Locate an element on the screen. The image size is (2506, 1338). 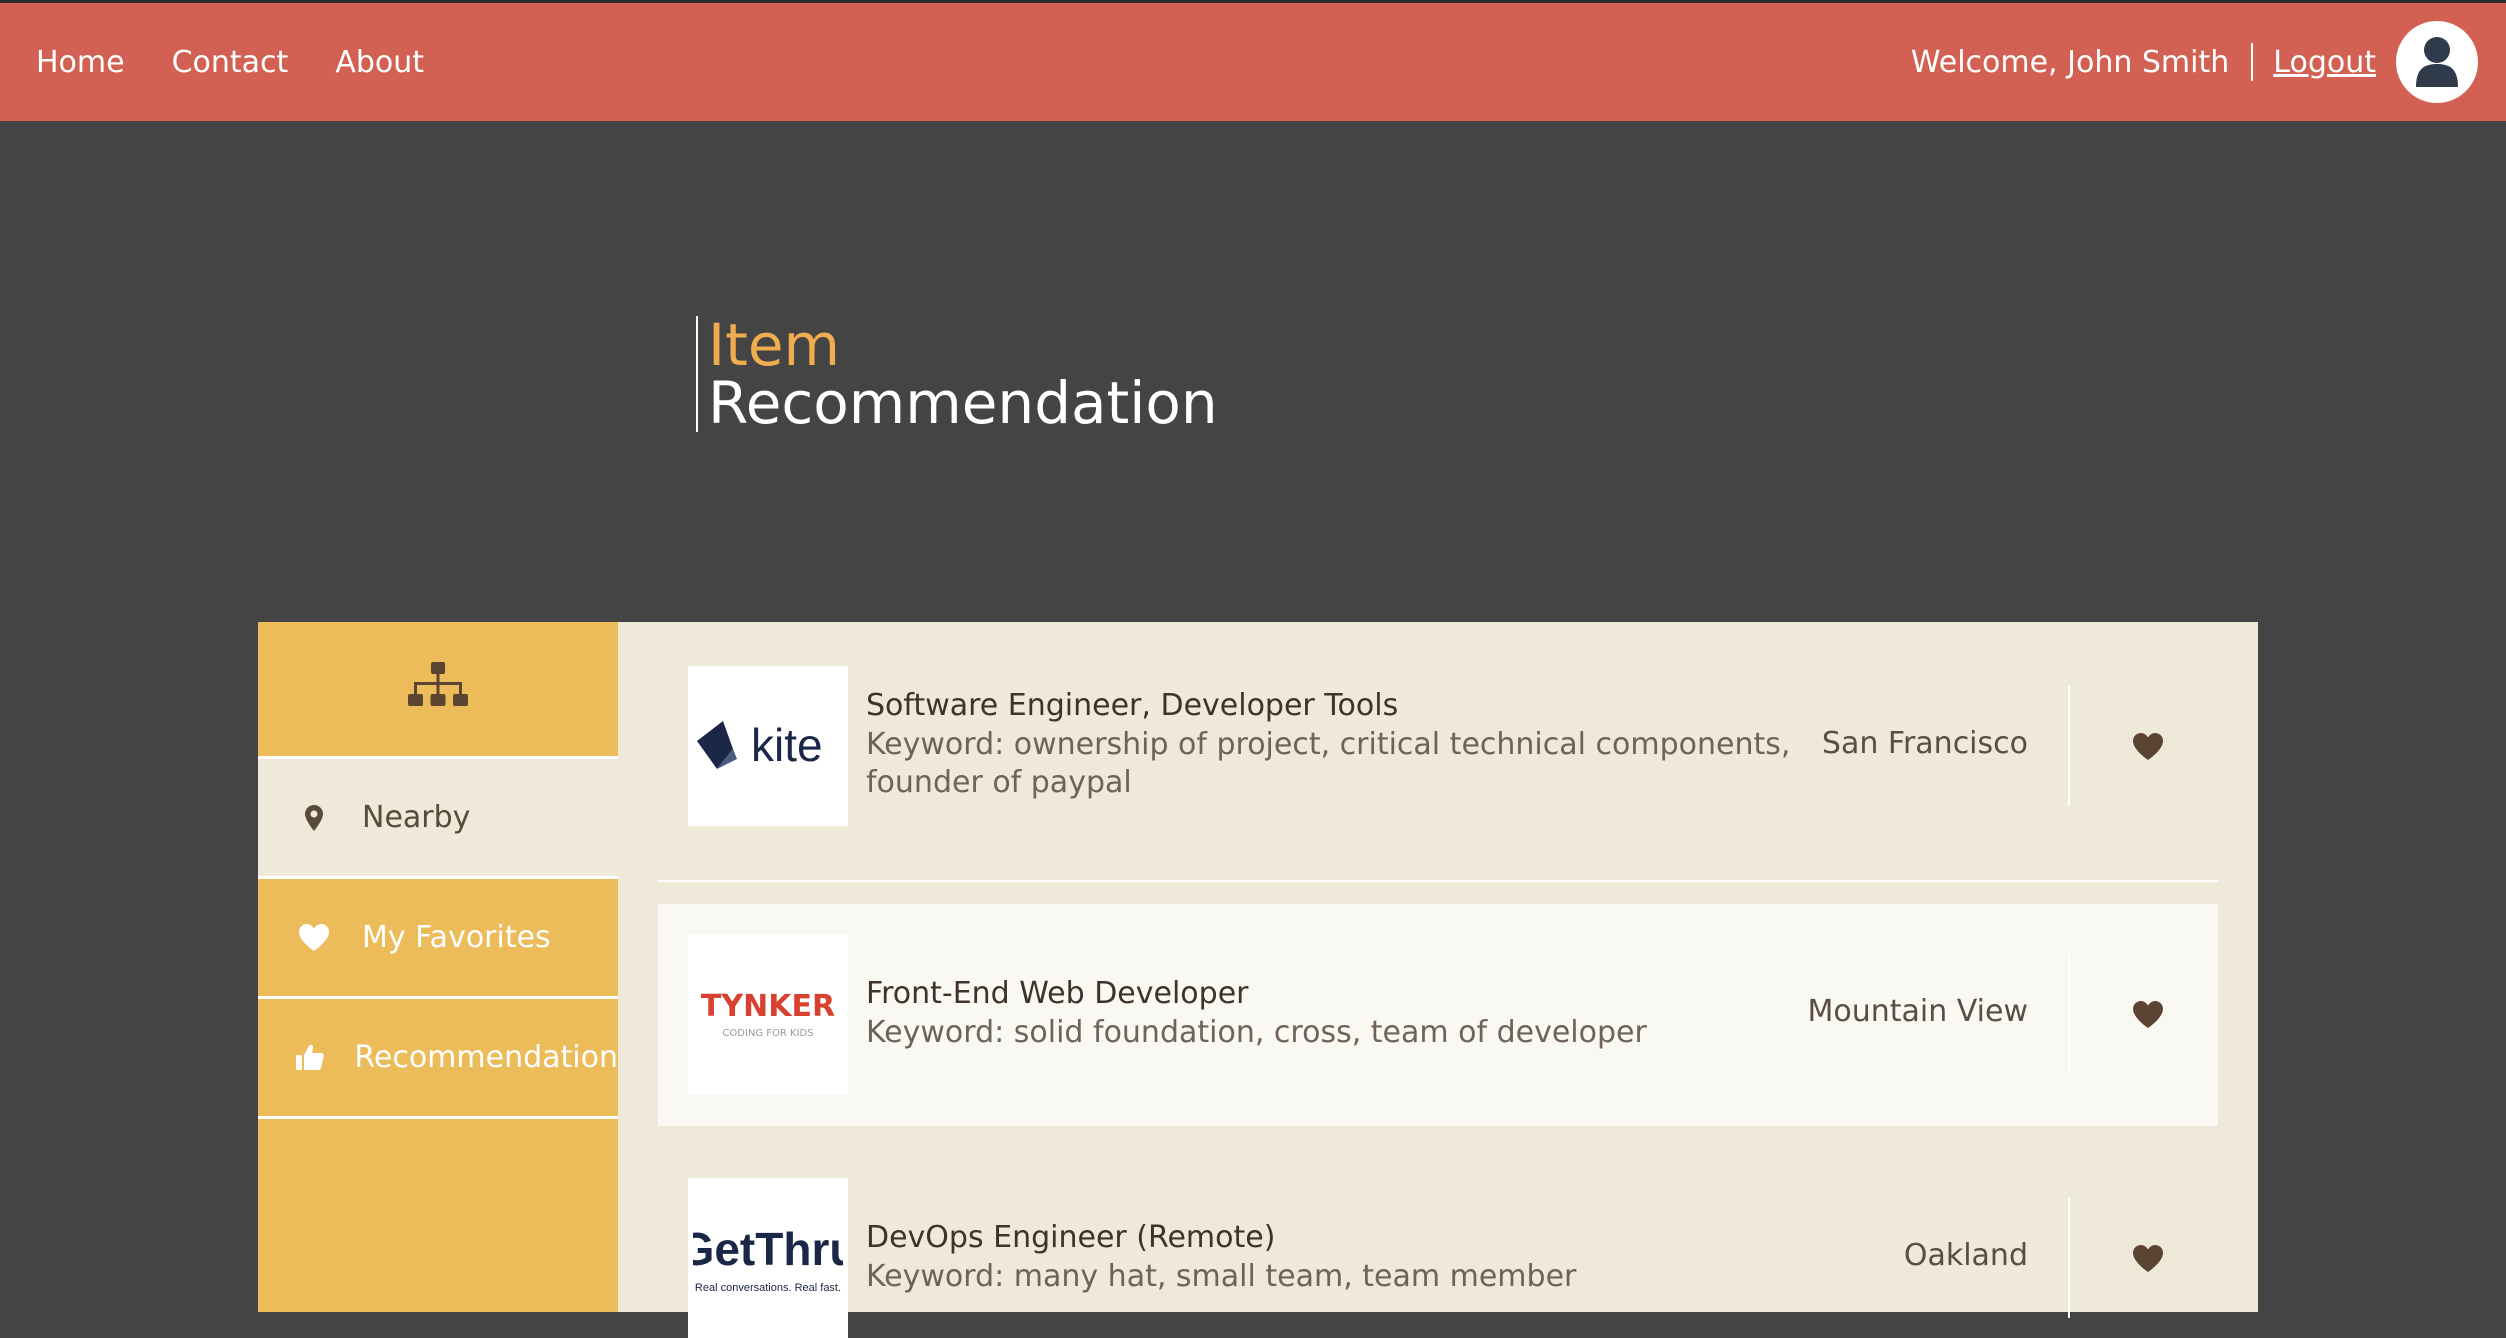
thumbs-up-icon is located at coordinates (310, 1057).